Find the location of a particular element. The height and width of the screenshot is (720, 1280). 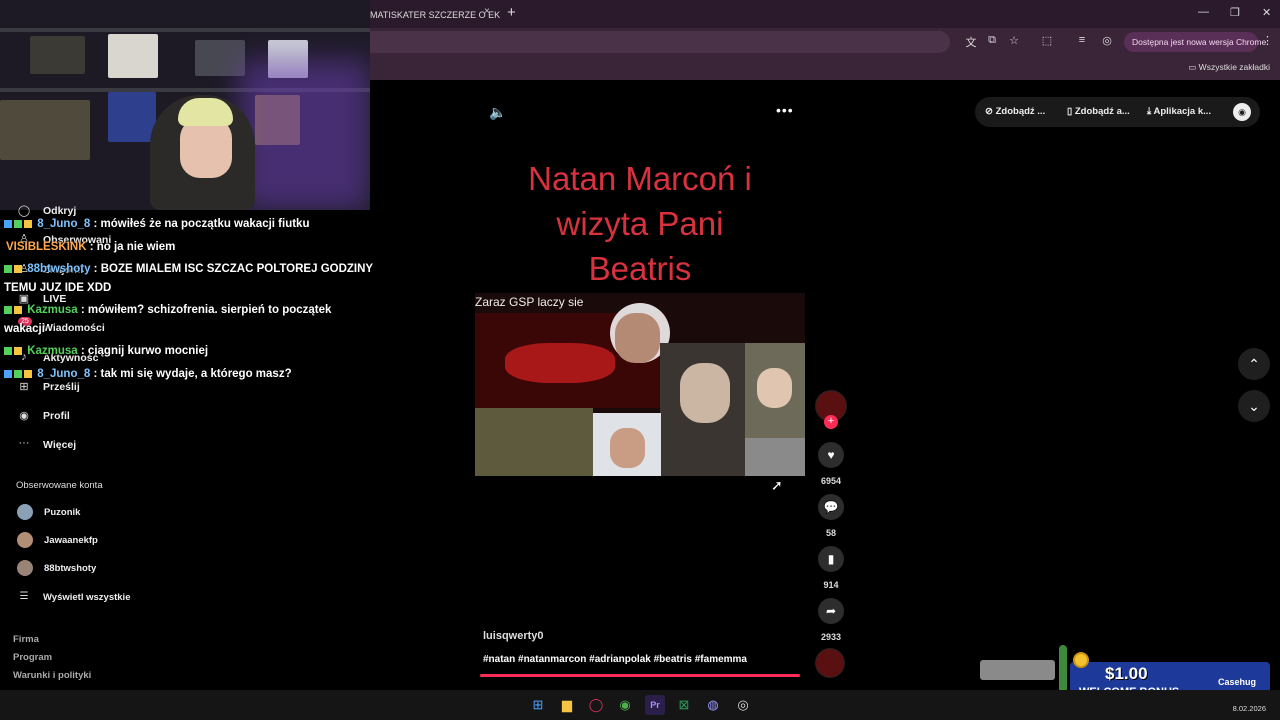

tab-close-icon: × is located at coordinates (487, 11).